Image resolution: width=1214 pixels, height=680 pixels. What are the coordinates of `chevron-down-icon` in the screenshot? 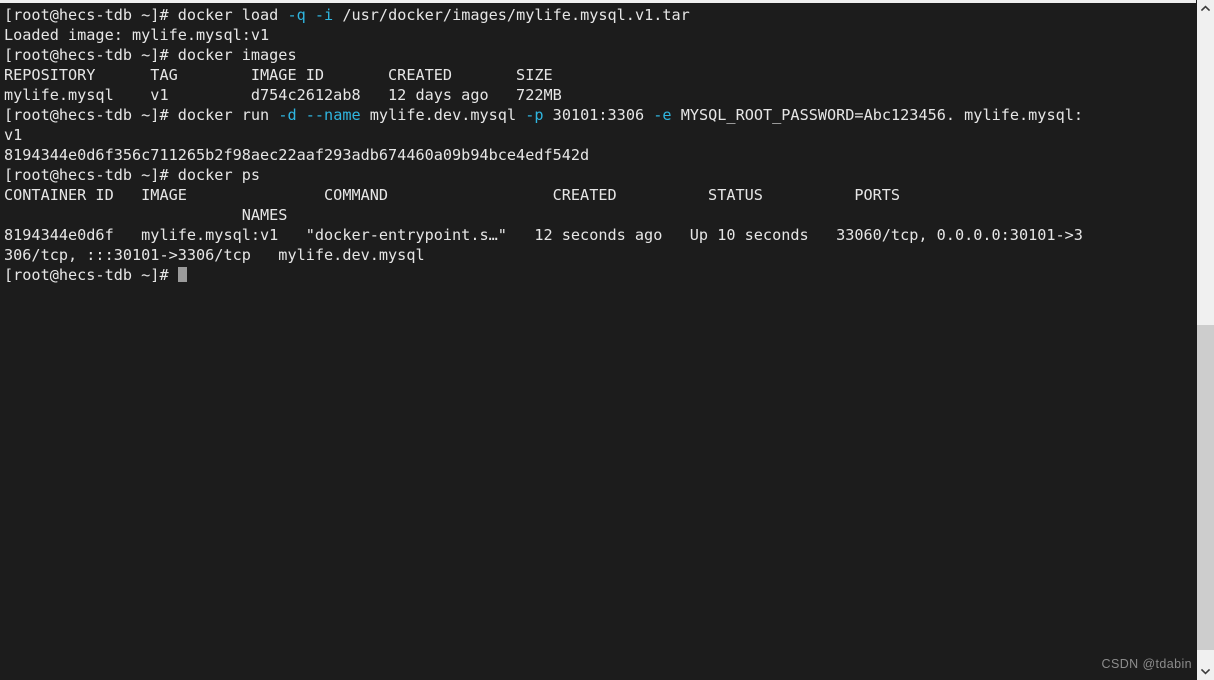 It's located at (1205, 671).